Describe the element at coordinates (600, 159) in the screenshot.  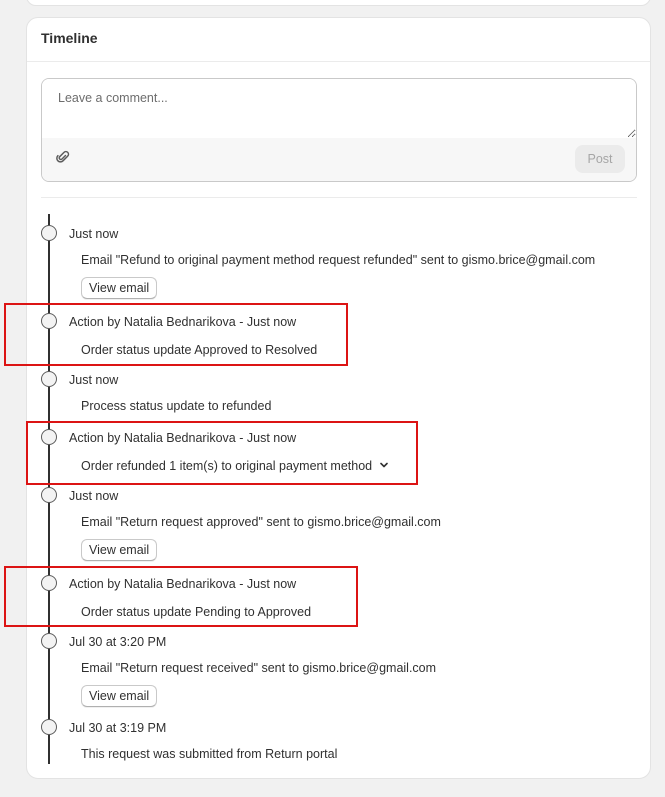
I see `post-button: Post` at that location.